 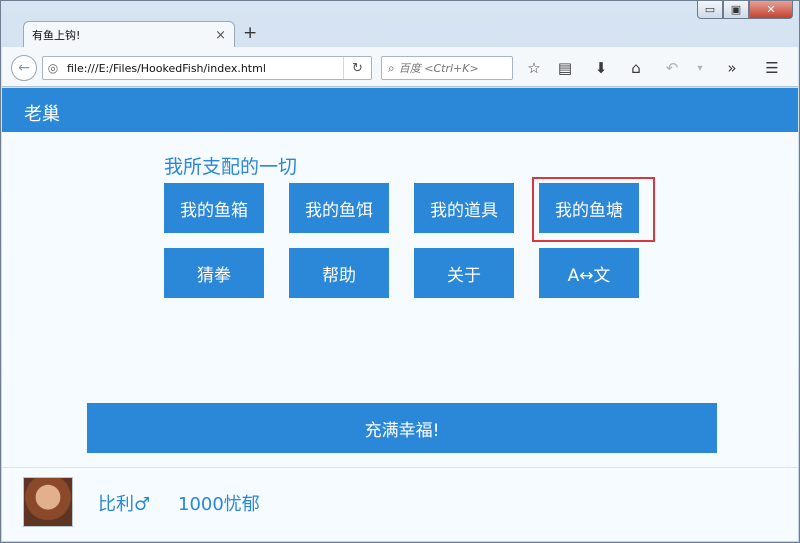 I want to click on search-bar: ⌕ 百度 <Ctrl+K>, so click(x=447, y=68).